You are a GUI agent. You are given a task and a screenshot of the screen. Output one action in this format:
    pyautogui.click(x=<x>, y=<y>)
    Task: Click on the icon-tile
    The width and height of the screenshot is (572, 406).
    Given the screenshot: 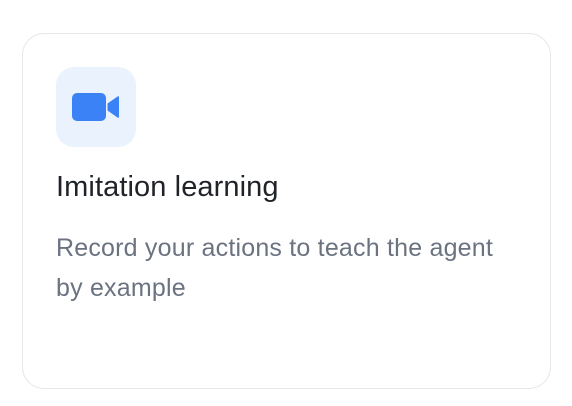 What is the action you would take?
    pyautogui.click(x=96, y=107)
    